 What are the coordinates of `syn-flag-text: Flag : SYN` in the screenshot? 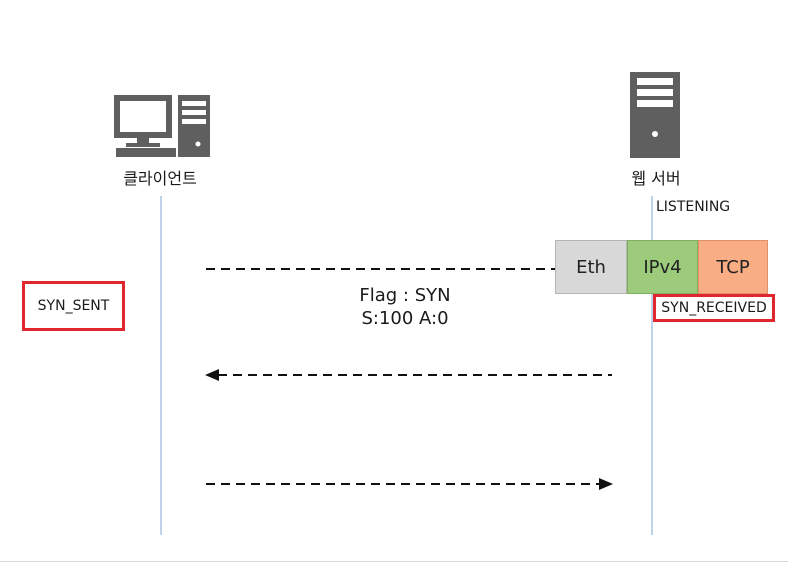 It's located at (405, 295).